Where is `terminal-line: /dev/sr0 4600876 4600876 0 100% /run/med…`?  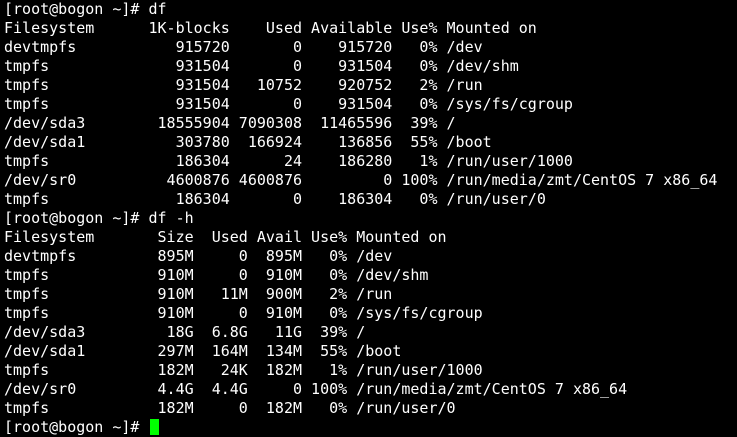
terminal-line: /dev/sr0 4600876 4600876 0 100% /run/med… is located at coordinates (361, 180).